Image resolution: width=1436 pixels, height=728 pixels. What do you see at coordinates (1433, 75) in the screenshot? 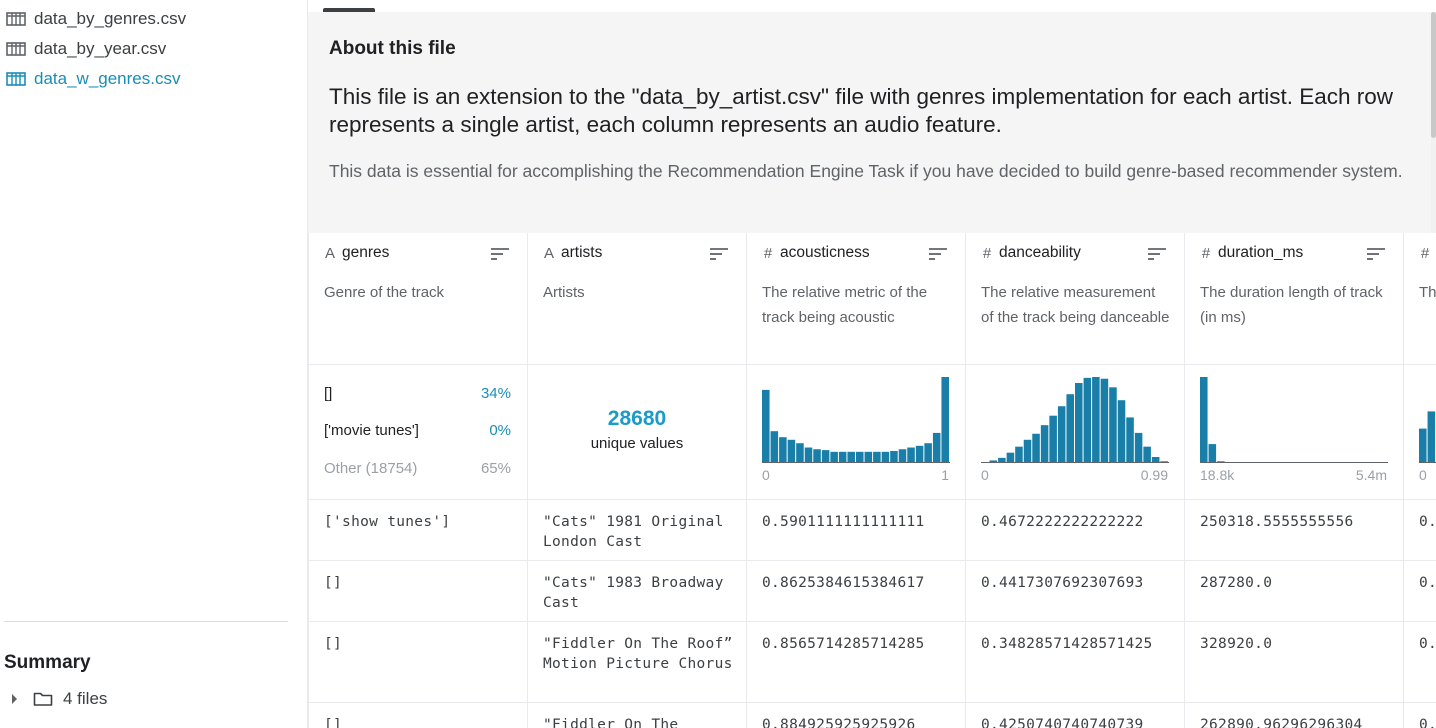
I see `scrollbar-thumb` at bounding box center [1433, 75].